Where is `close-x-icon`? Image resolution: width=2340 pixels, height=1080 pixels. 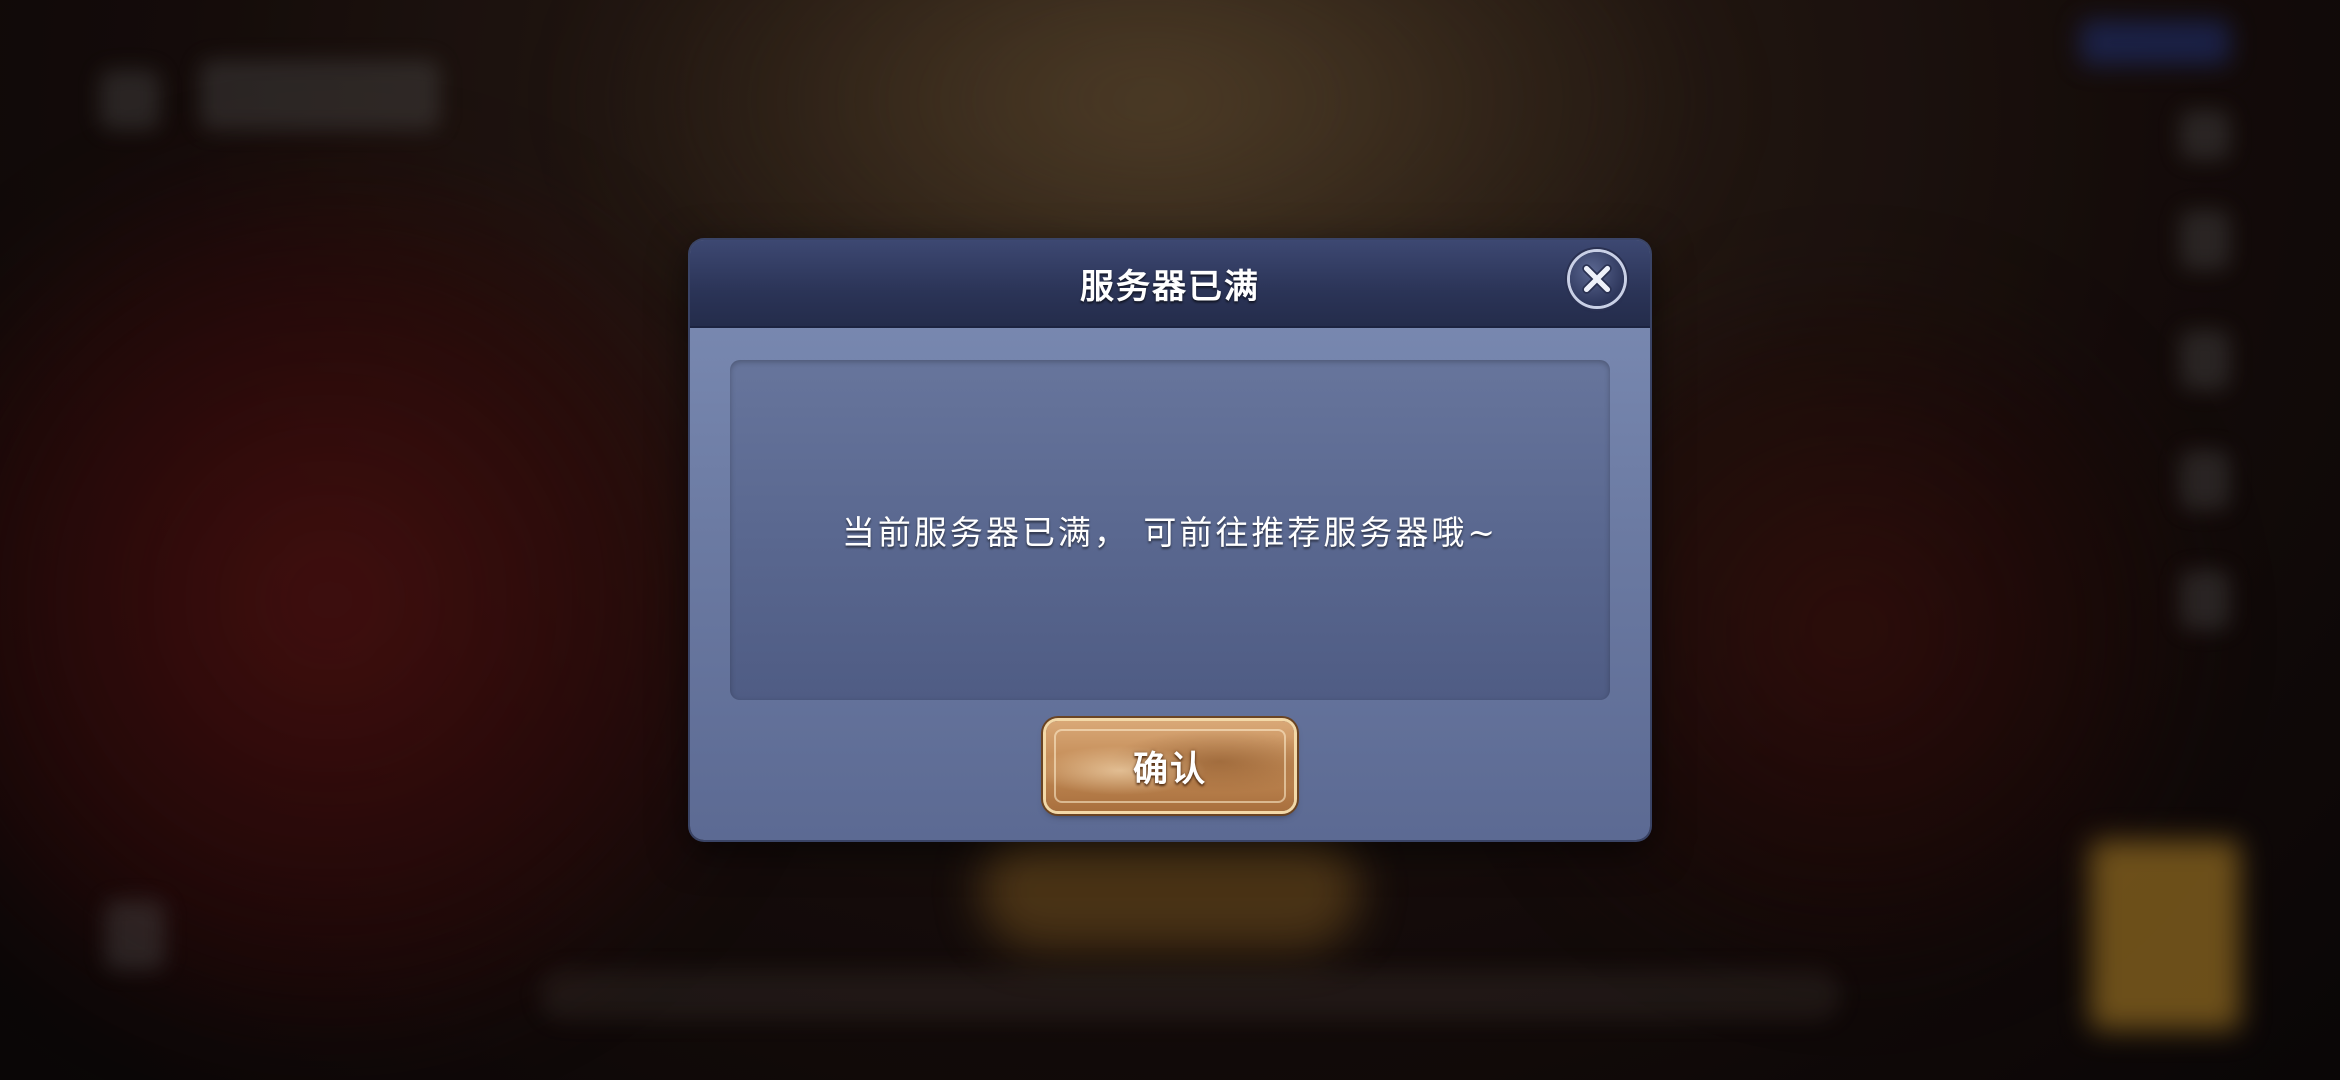
close-x-icon is located at coordinates (1597, 279).